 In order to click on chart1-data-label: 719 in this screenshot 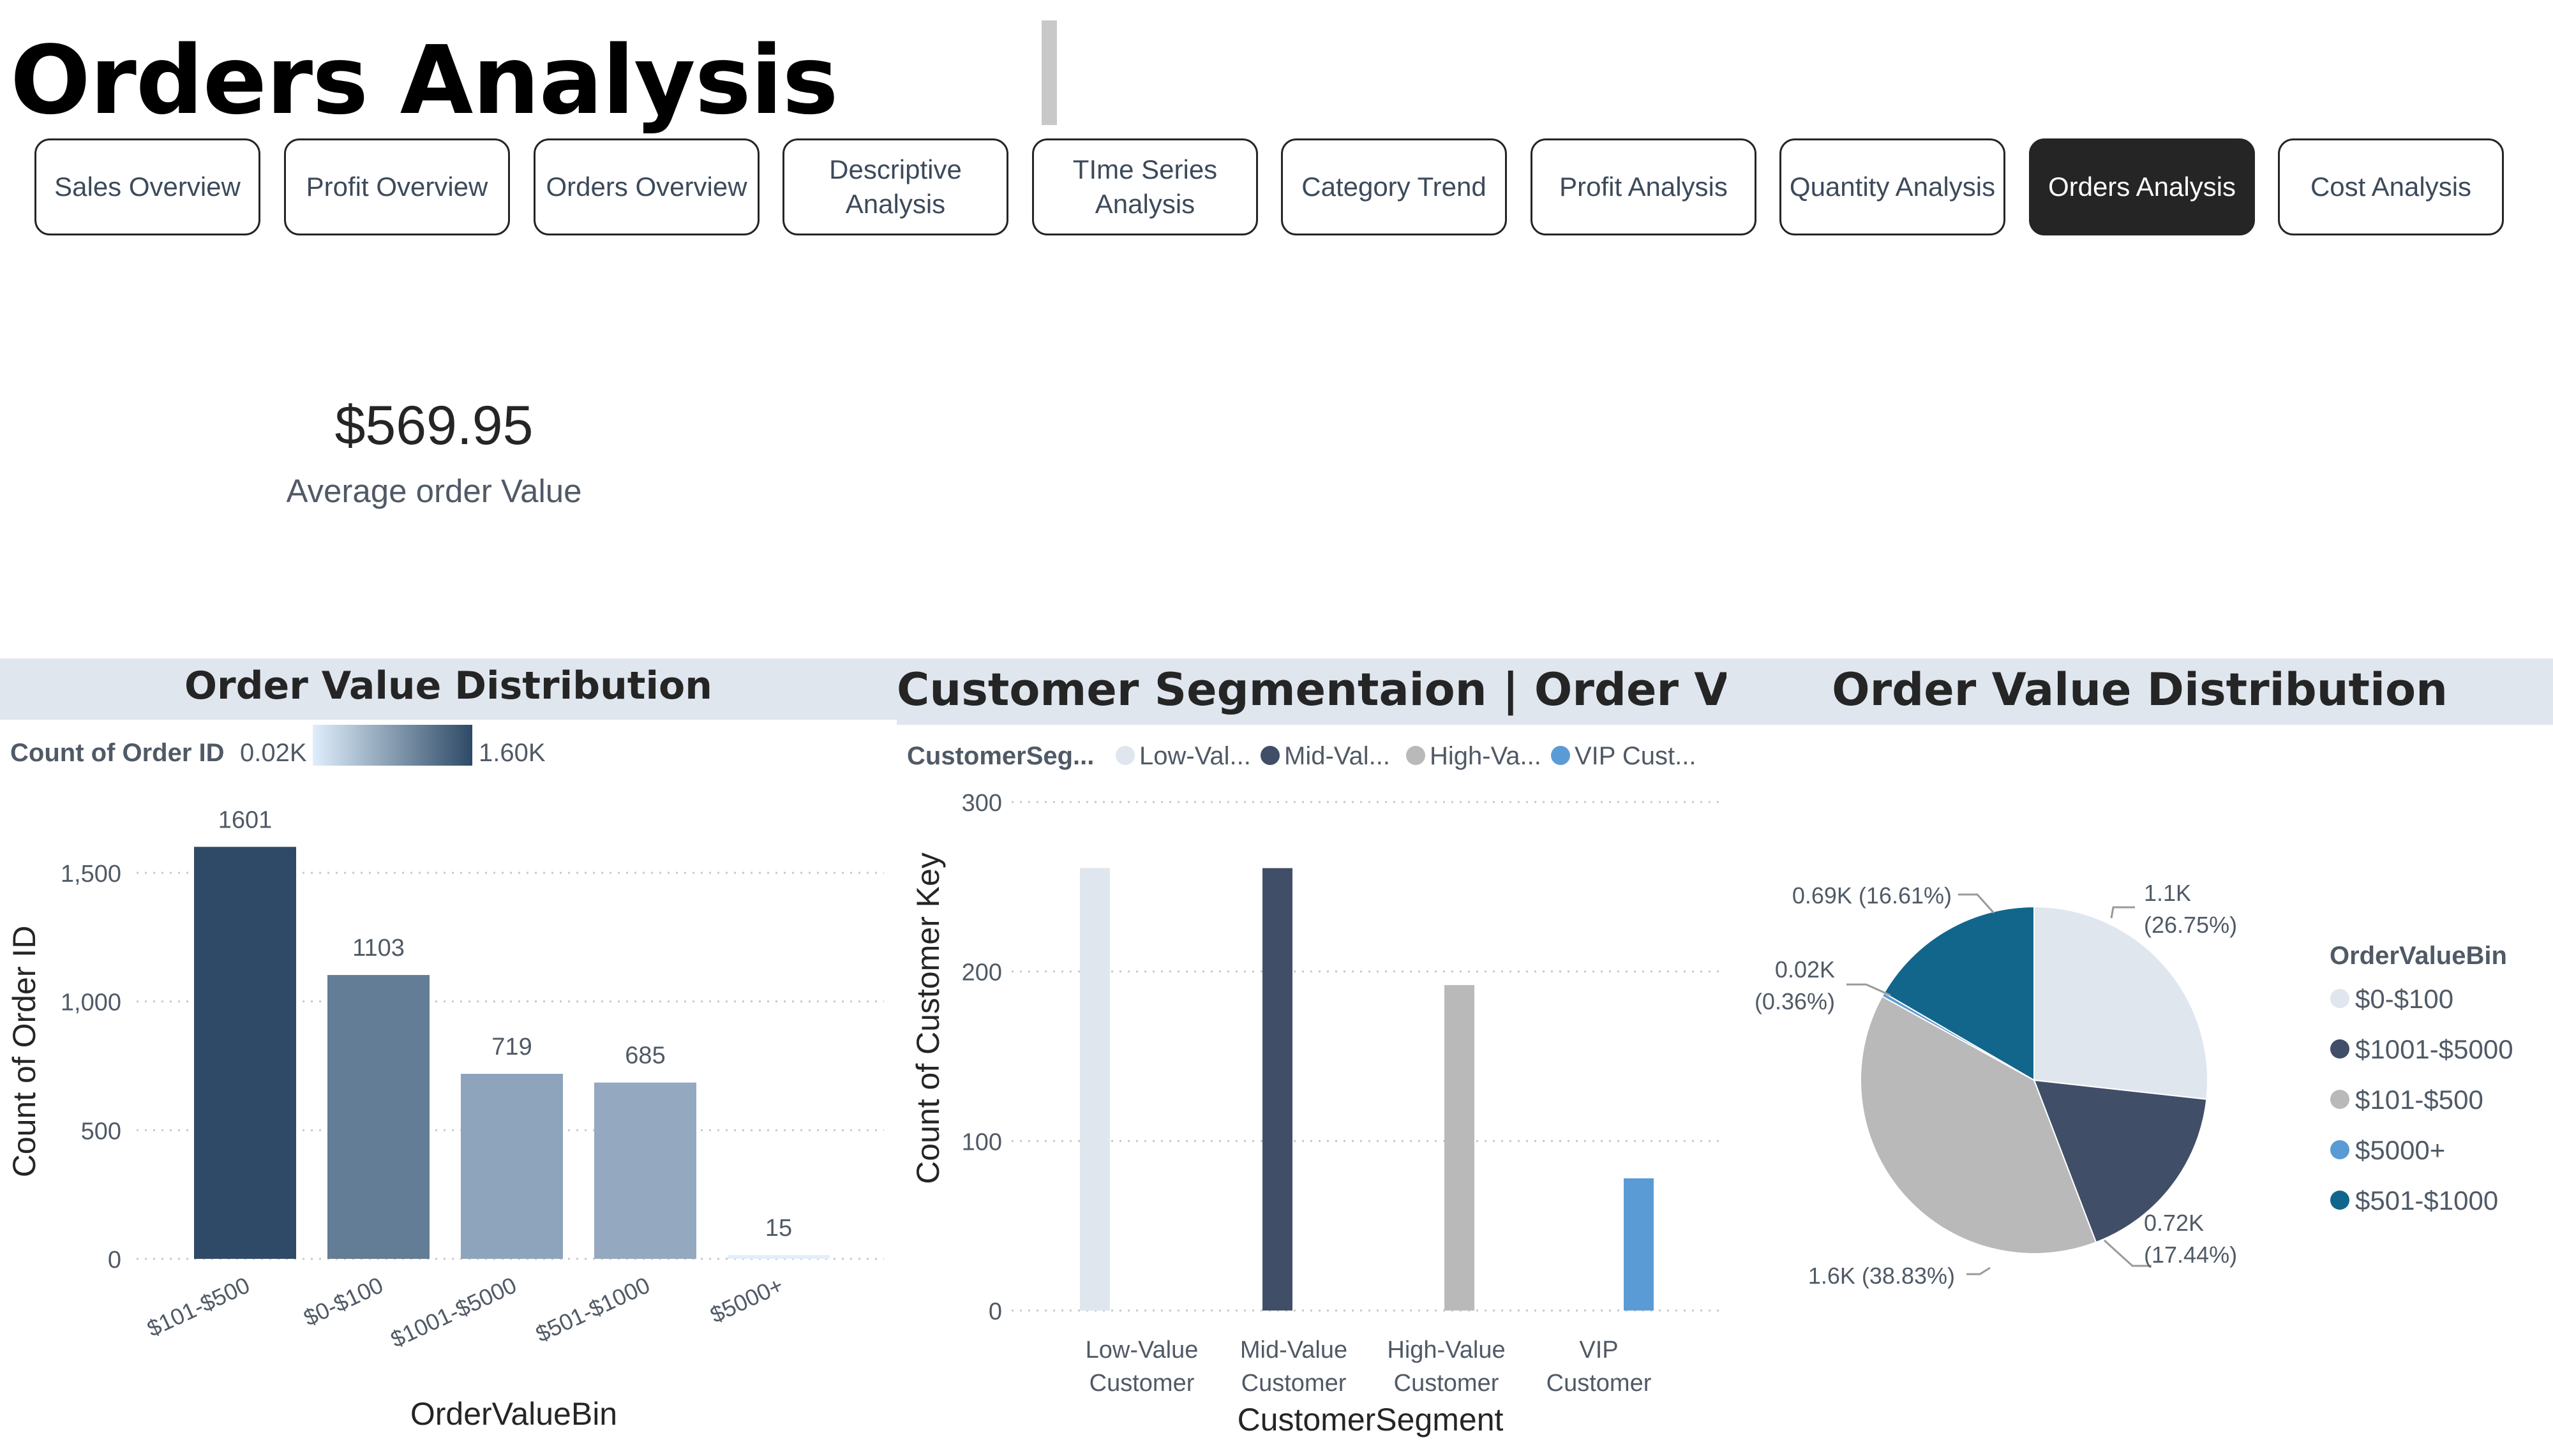, I will do `click(511, 1047)`.